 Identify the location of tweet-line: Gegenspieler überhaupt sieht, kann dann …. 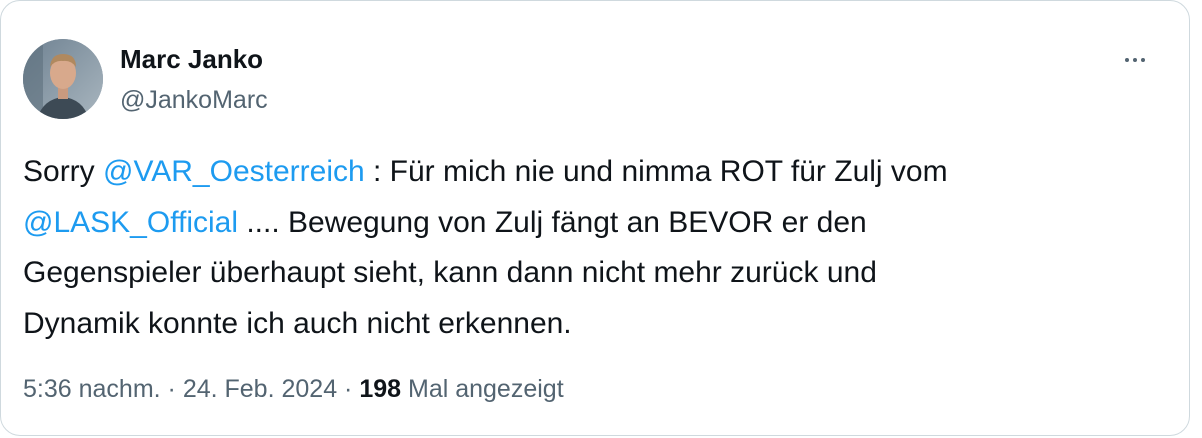
(593, 273).